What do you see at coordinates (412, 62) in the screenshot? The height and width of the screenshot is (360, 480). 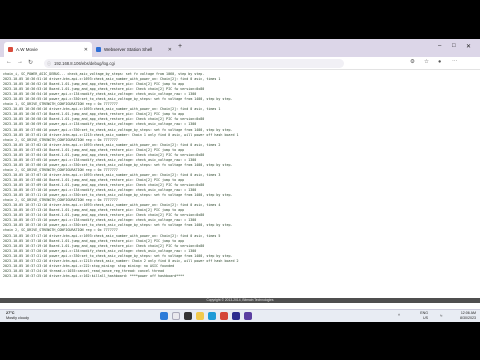 I see `extensions-icon: ⚙` at bounding box center [412, 62].